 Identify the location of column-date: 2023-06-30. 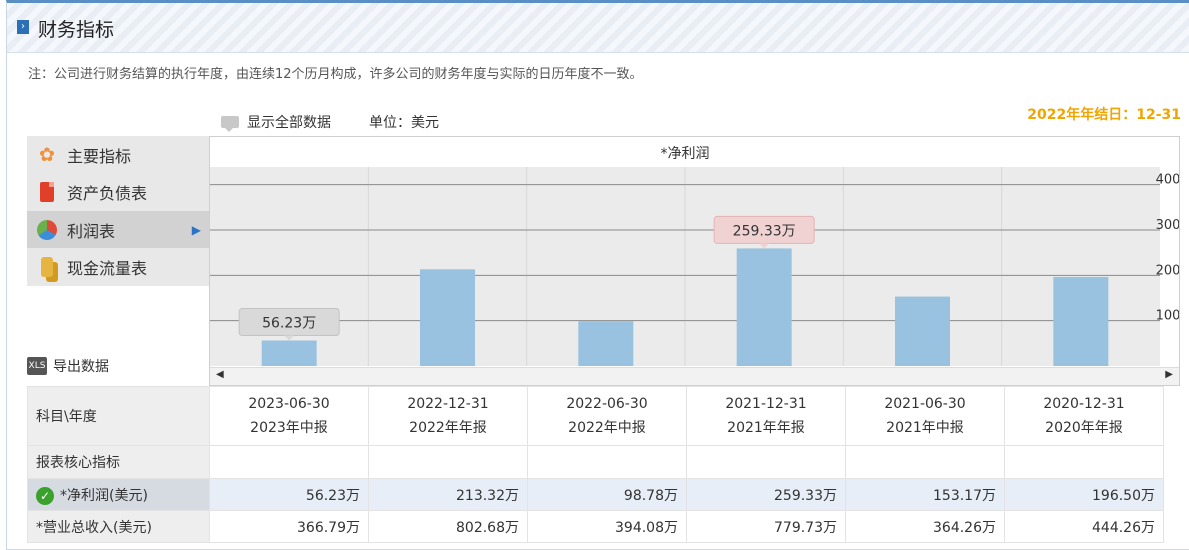
(289, 404).